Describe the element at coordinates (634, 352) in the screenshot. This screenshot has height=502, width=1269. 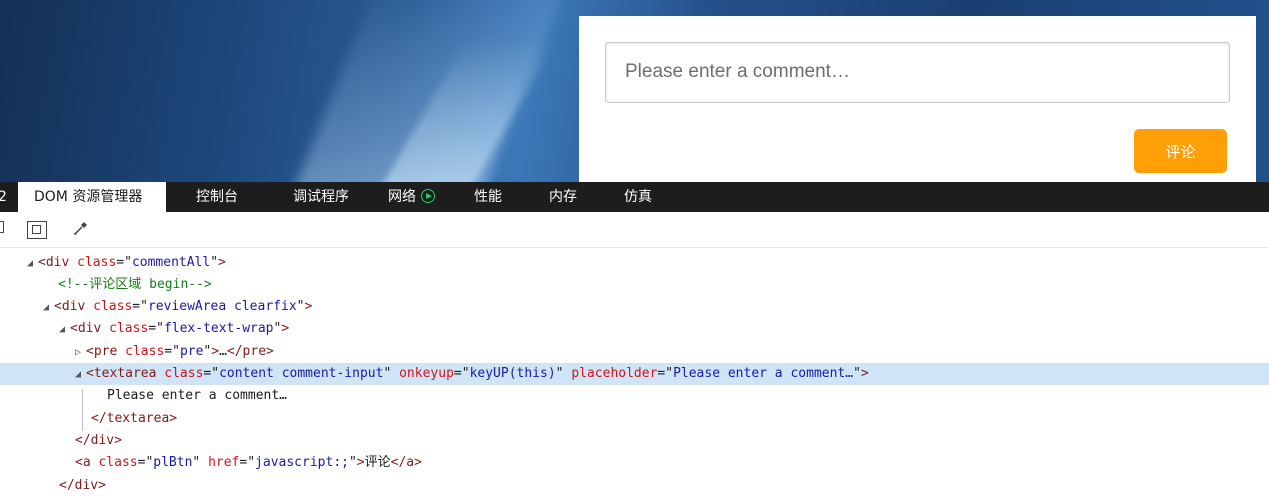
I see `dom-node-row: ▷ <pre class="pre">…</pre>` at that location.